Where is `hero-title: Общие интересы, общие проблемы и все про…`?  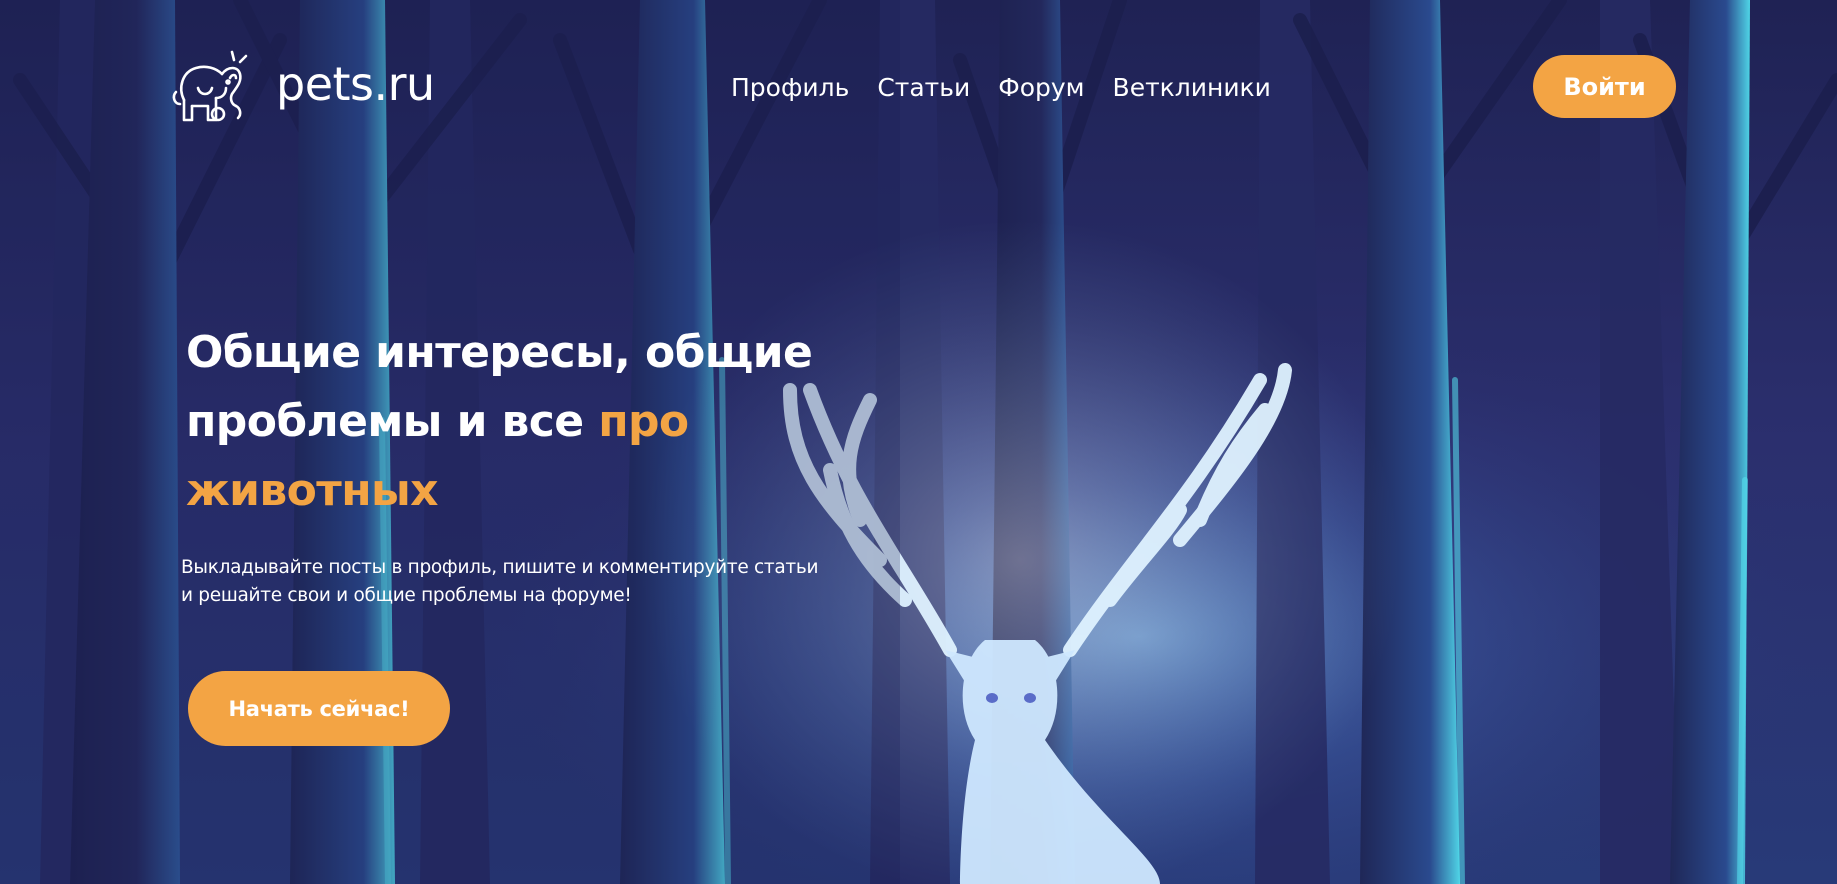 hero-title: Общие интересы, общие проблемы и все про… is located at coordinates (536, 421).